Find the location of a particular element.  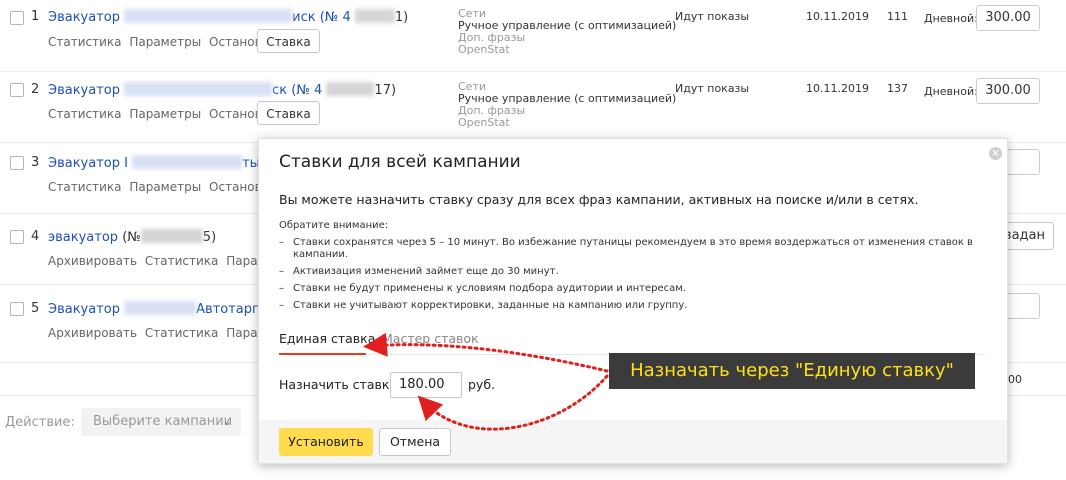

active-tab-underline is located at coordinates (322, 354).